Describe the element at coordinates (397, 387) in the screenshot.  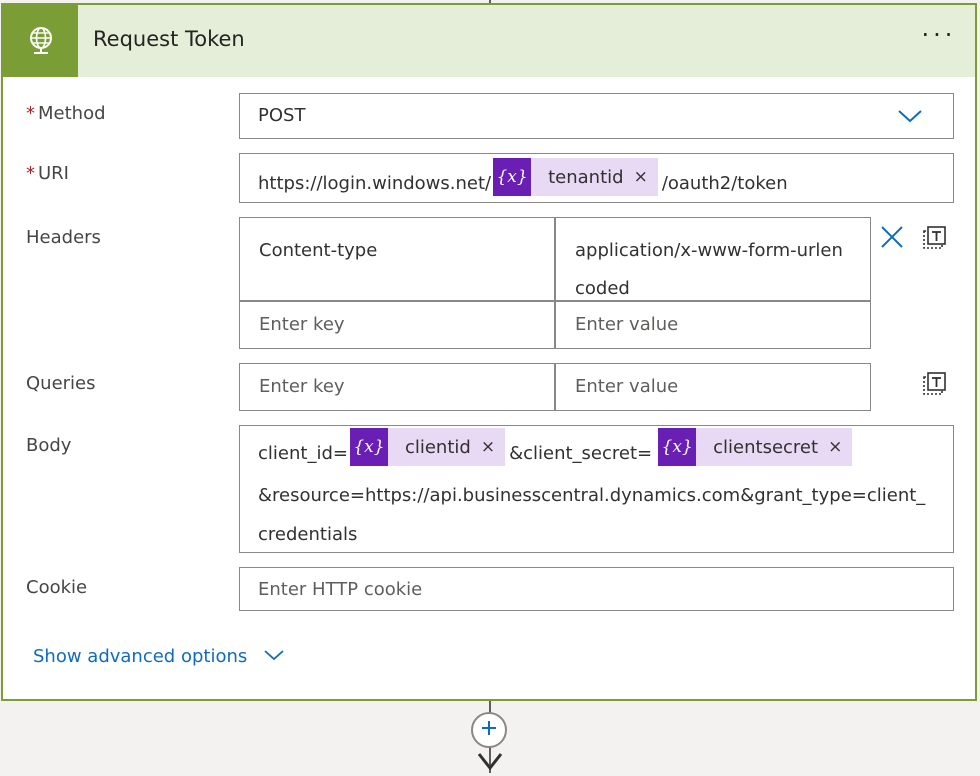
I see `query-key-input: Enter key` at that location.